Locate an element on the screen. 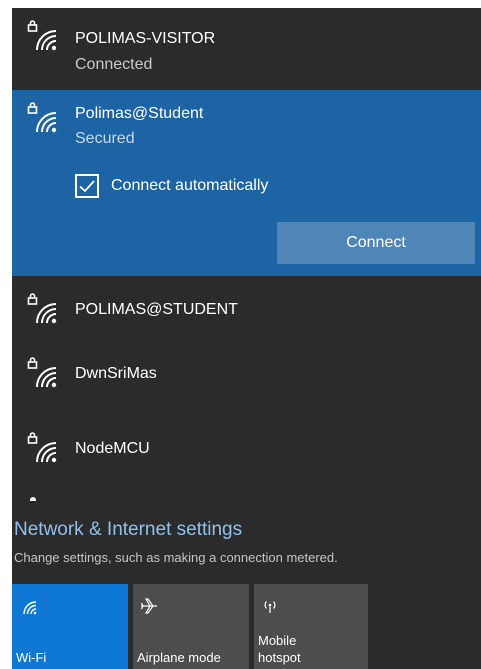 This screenshot has width=481, height=669. tile-label: Mobile hotspot is located at coordinates (279, 649).